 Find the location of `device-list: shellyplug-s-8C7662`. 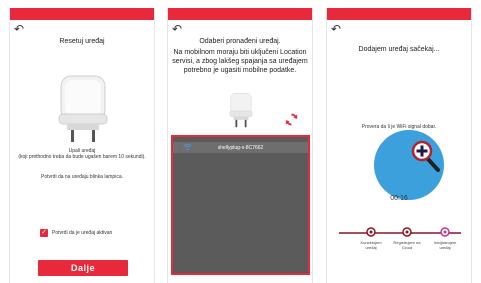

device-list: shellyplug-s-8C7662 is located at coordinates (240, 205).